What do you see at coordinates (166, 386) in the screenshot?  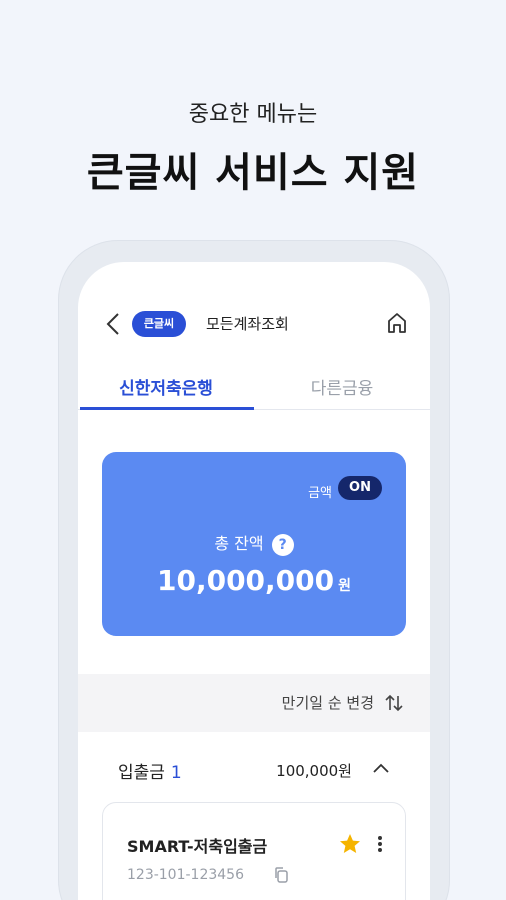 I see `tab-shinhan-savings-bank: 신한저축은행` at bounding box center [166, 386].